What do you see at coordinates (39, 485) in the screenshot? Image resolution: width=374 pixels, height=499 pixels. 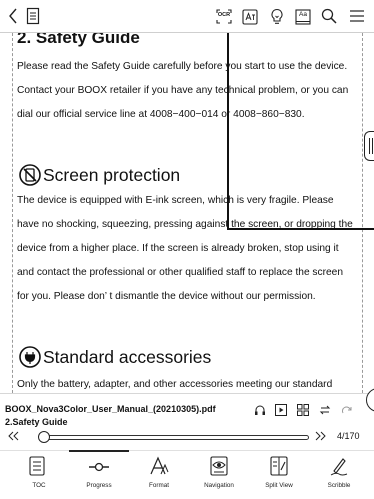 I see `toc-label: TOC` at bounding box center [39, 485].